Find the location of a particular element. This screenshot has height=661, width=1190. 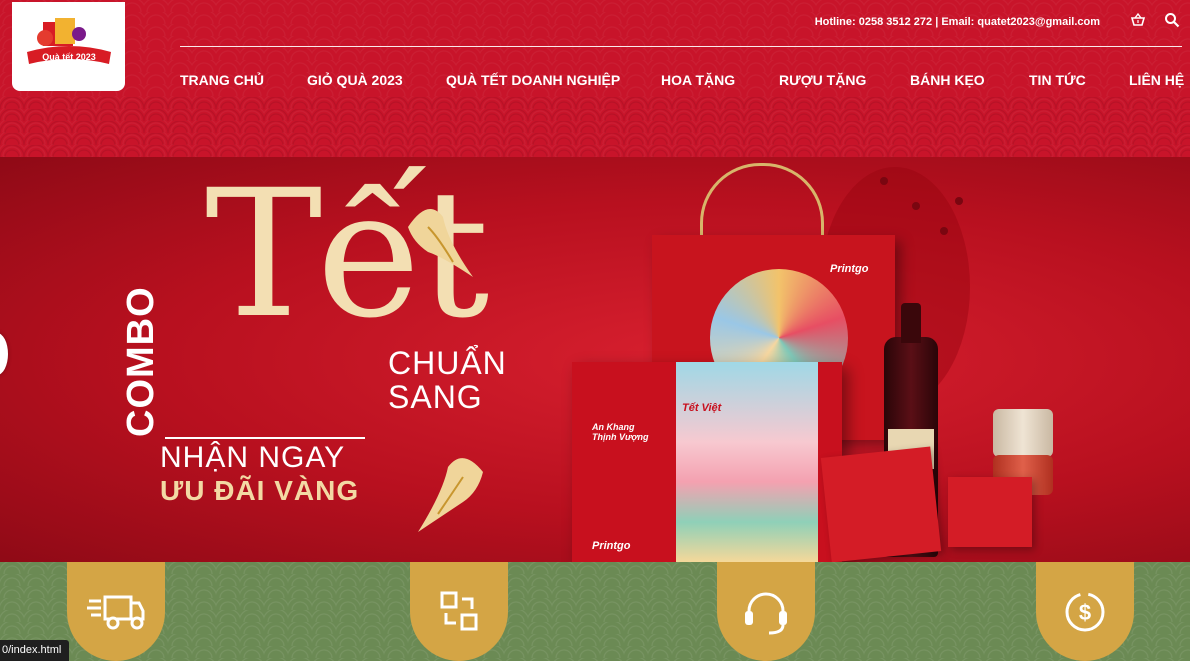

feature-delivery is located at coordinates (116, 611).